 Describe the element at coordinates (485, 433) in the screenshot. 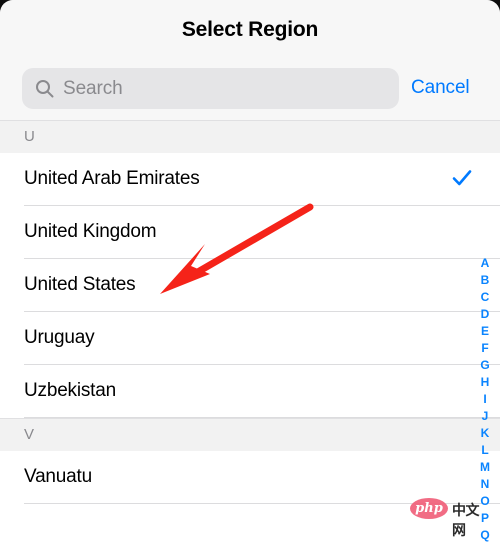

I see `index-letter-k: K` at that location.